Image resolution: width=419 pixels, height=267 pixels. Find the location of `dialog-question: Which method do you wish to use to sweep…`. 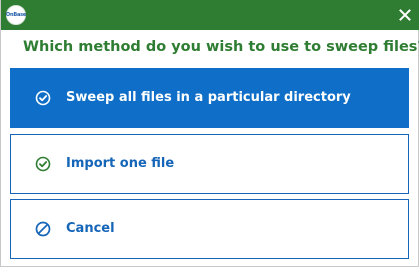

dialog-question: Which method do you wish to use to sweep… is located at coordinates (221, 47).